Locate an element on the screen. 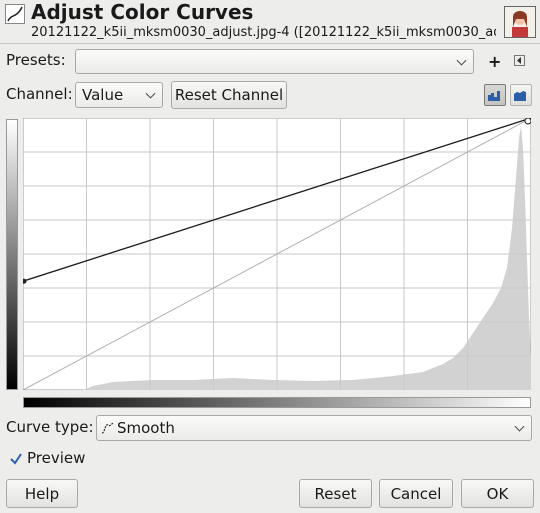 Image resolution: width=540 pixels, height=513 pixels. curve-control-point is located at coordinates (527, 121).